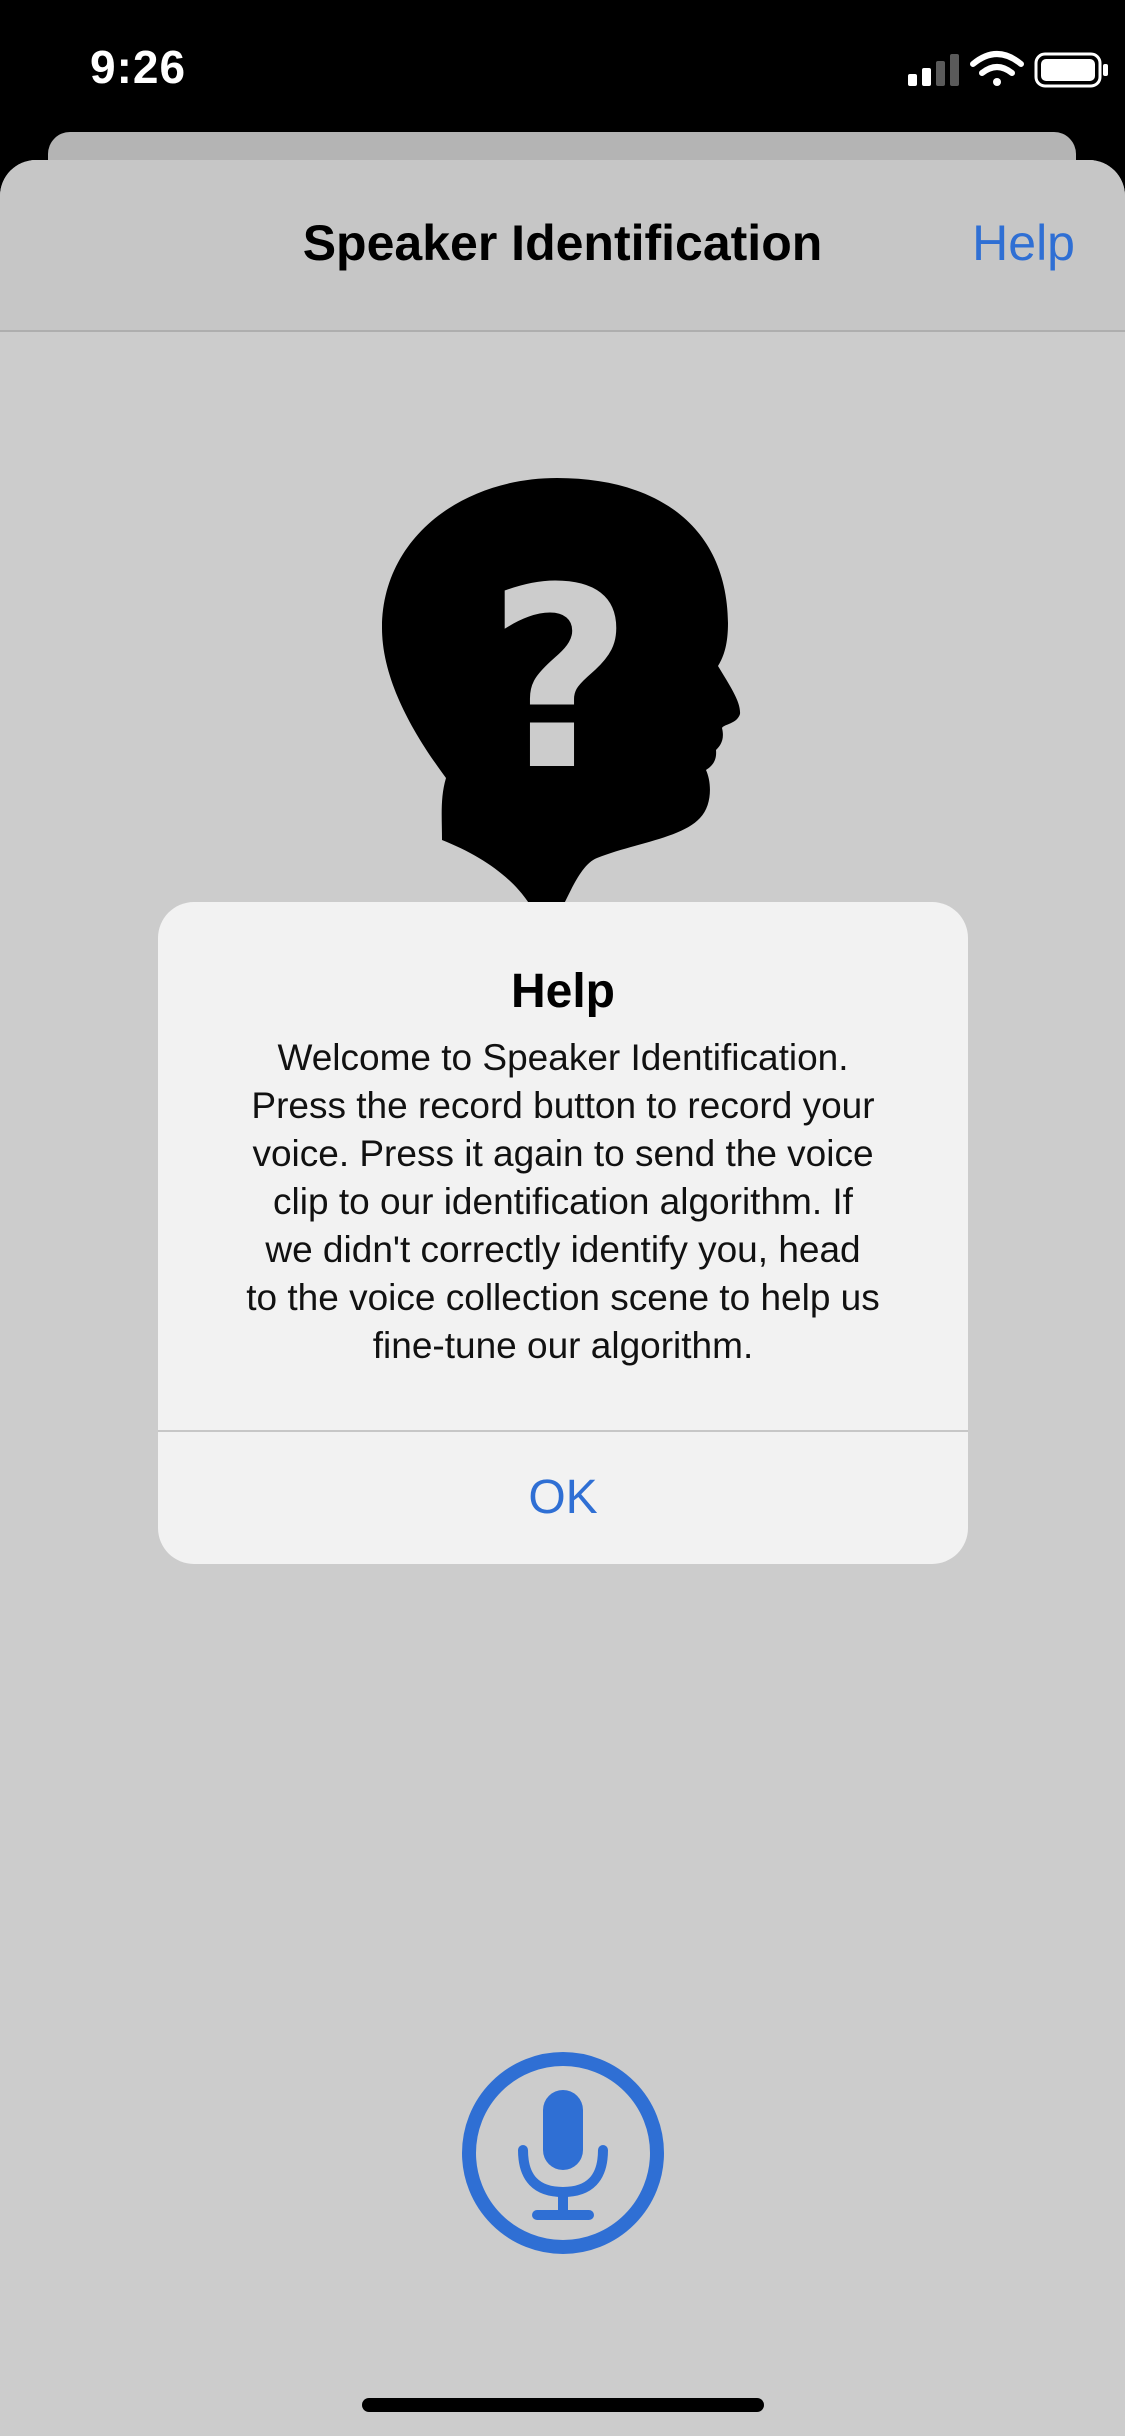  Describe the element at coordinates (563, 1249) in the screenshot. I see `alert-message-line: we didn't correctly identify you, head` at that location.